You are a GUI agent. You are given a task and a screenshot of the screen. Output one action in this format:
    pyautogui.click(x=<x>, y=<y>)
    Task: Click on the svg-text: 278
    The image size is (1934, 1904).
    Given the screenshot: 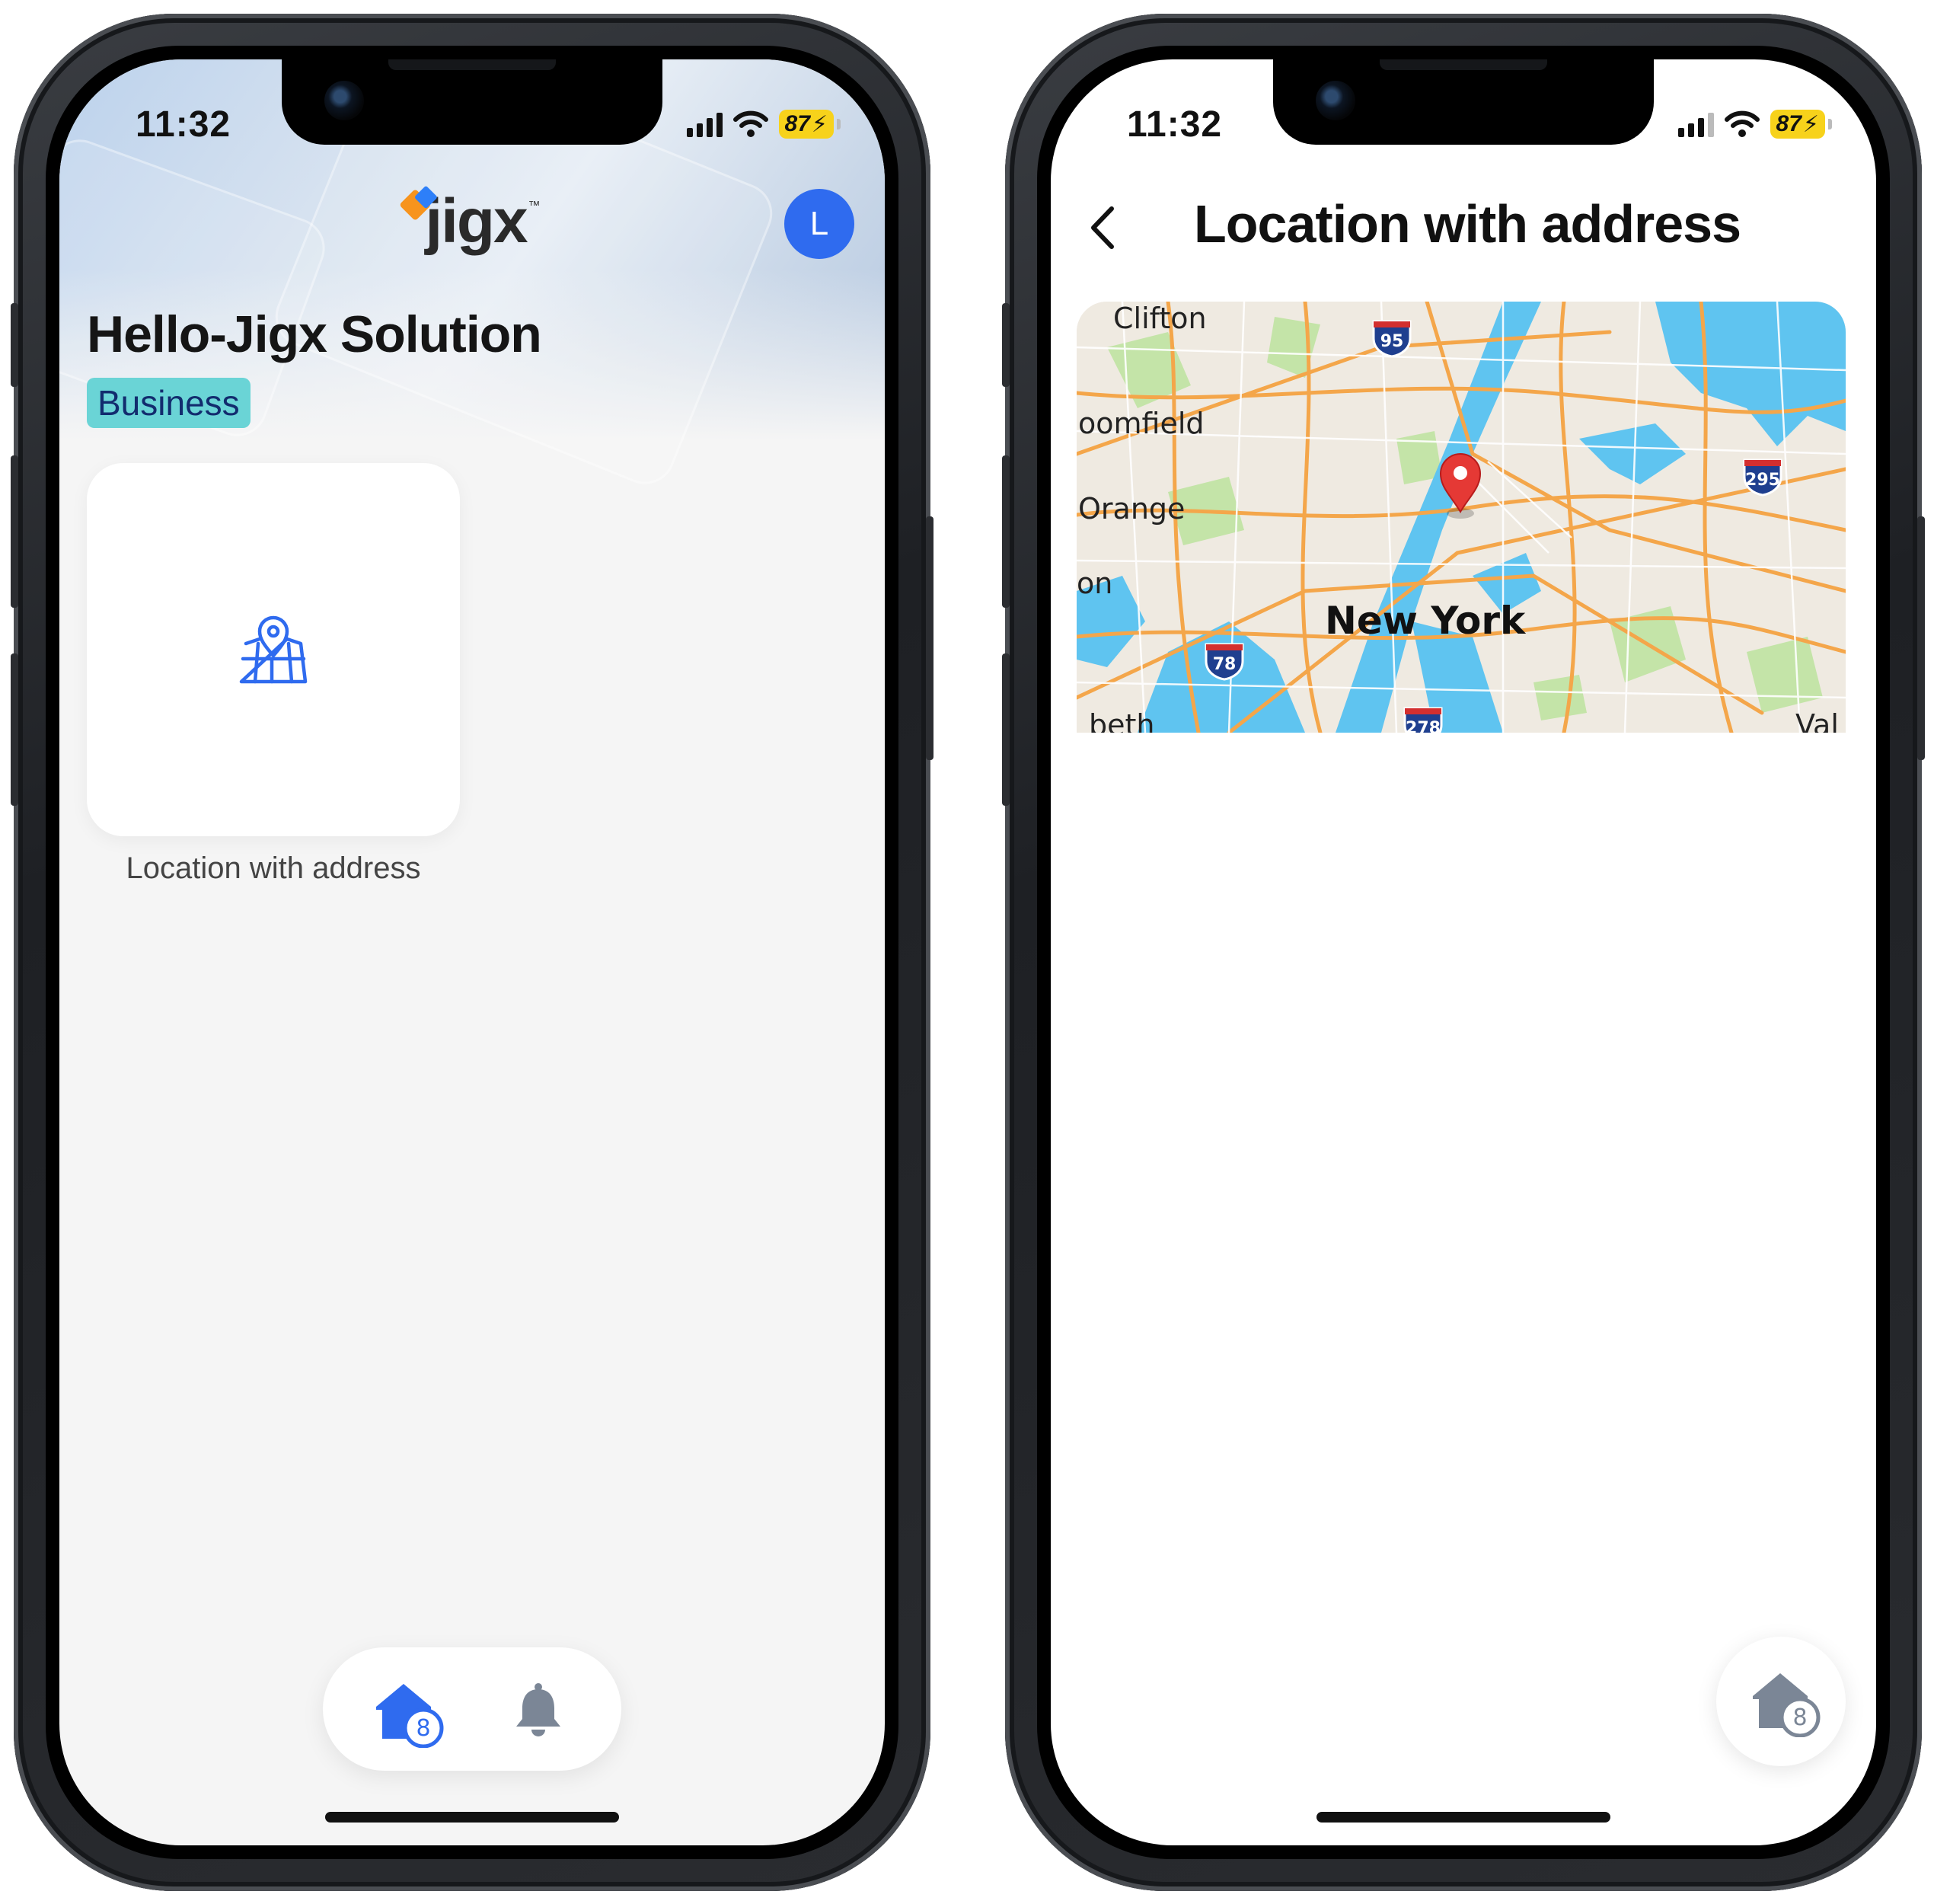 What is the action you would take?
    pyautogui.click(x=1423, y=726)
    